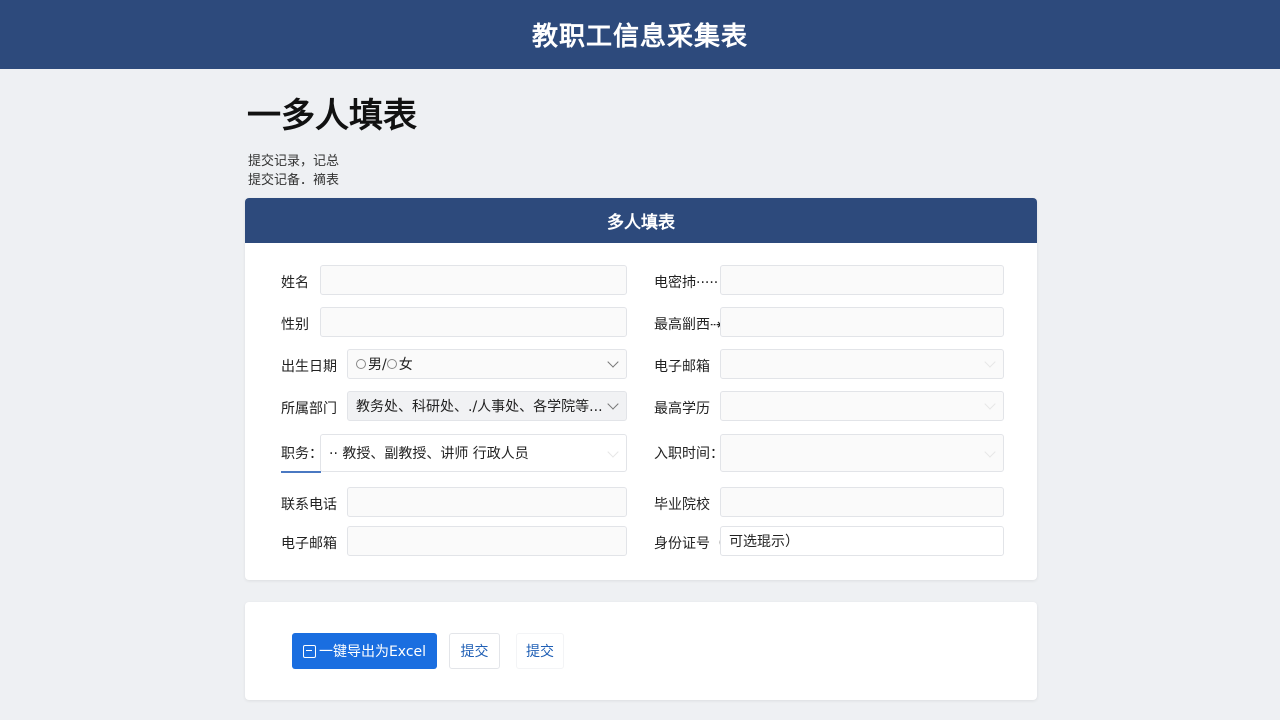 Image resolution: width=1280 pixels, height=720 pixels. Describe the element at coordinates (429, 454) in the screenshot. I see `position-value: ·· 教授、副教授、讲师 行政人员` at that location.